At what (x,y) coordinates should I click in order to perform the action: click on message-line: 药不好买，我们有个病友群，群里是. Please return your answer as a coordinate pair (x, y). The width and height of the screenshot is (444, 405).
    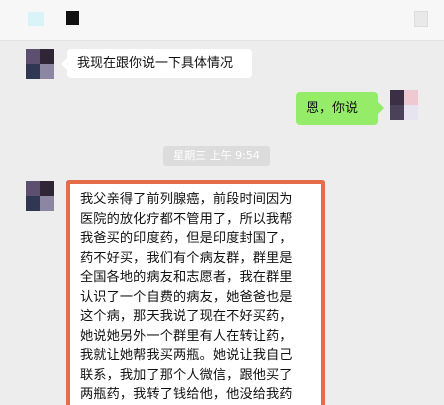
    Looking at the image, I should click on (186, 258).